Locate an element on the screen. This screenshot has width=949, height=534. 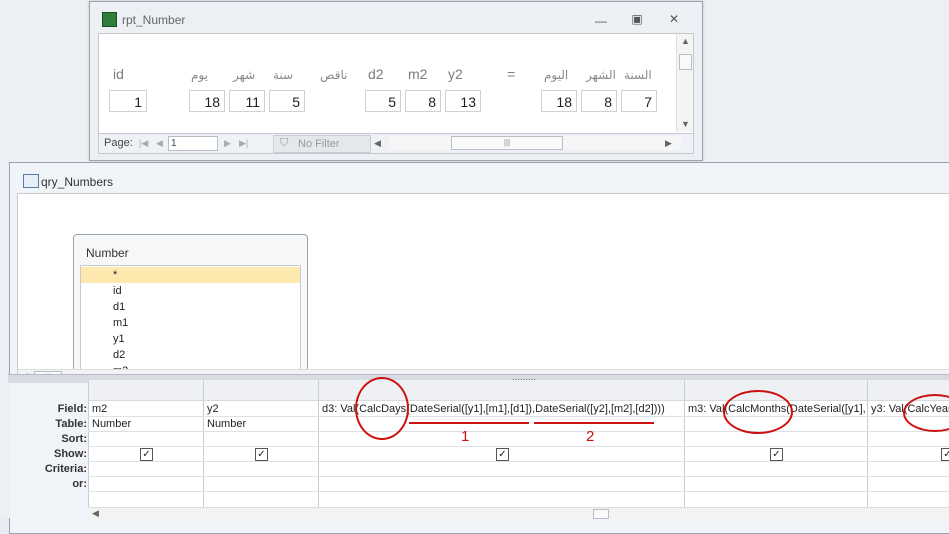
label-result-year: السنة is located at coordinates (638, 75).